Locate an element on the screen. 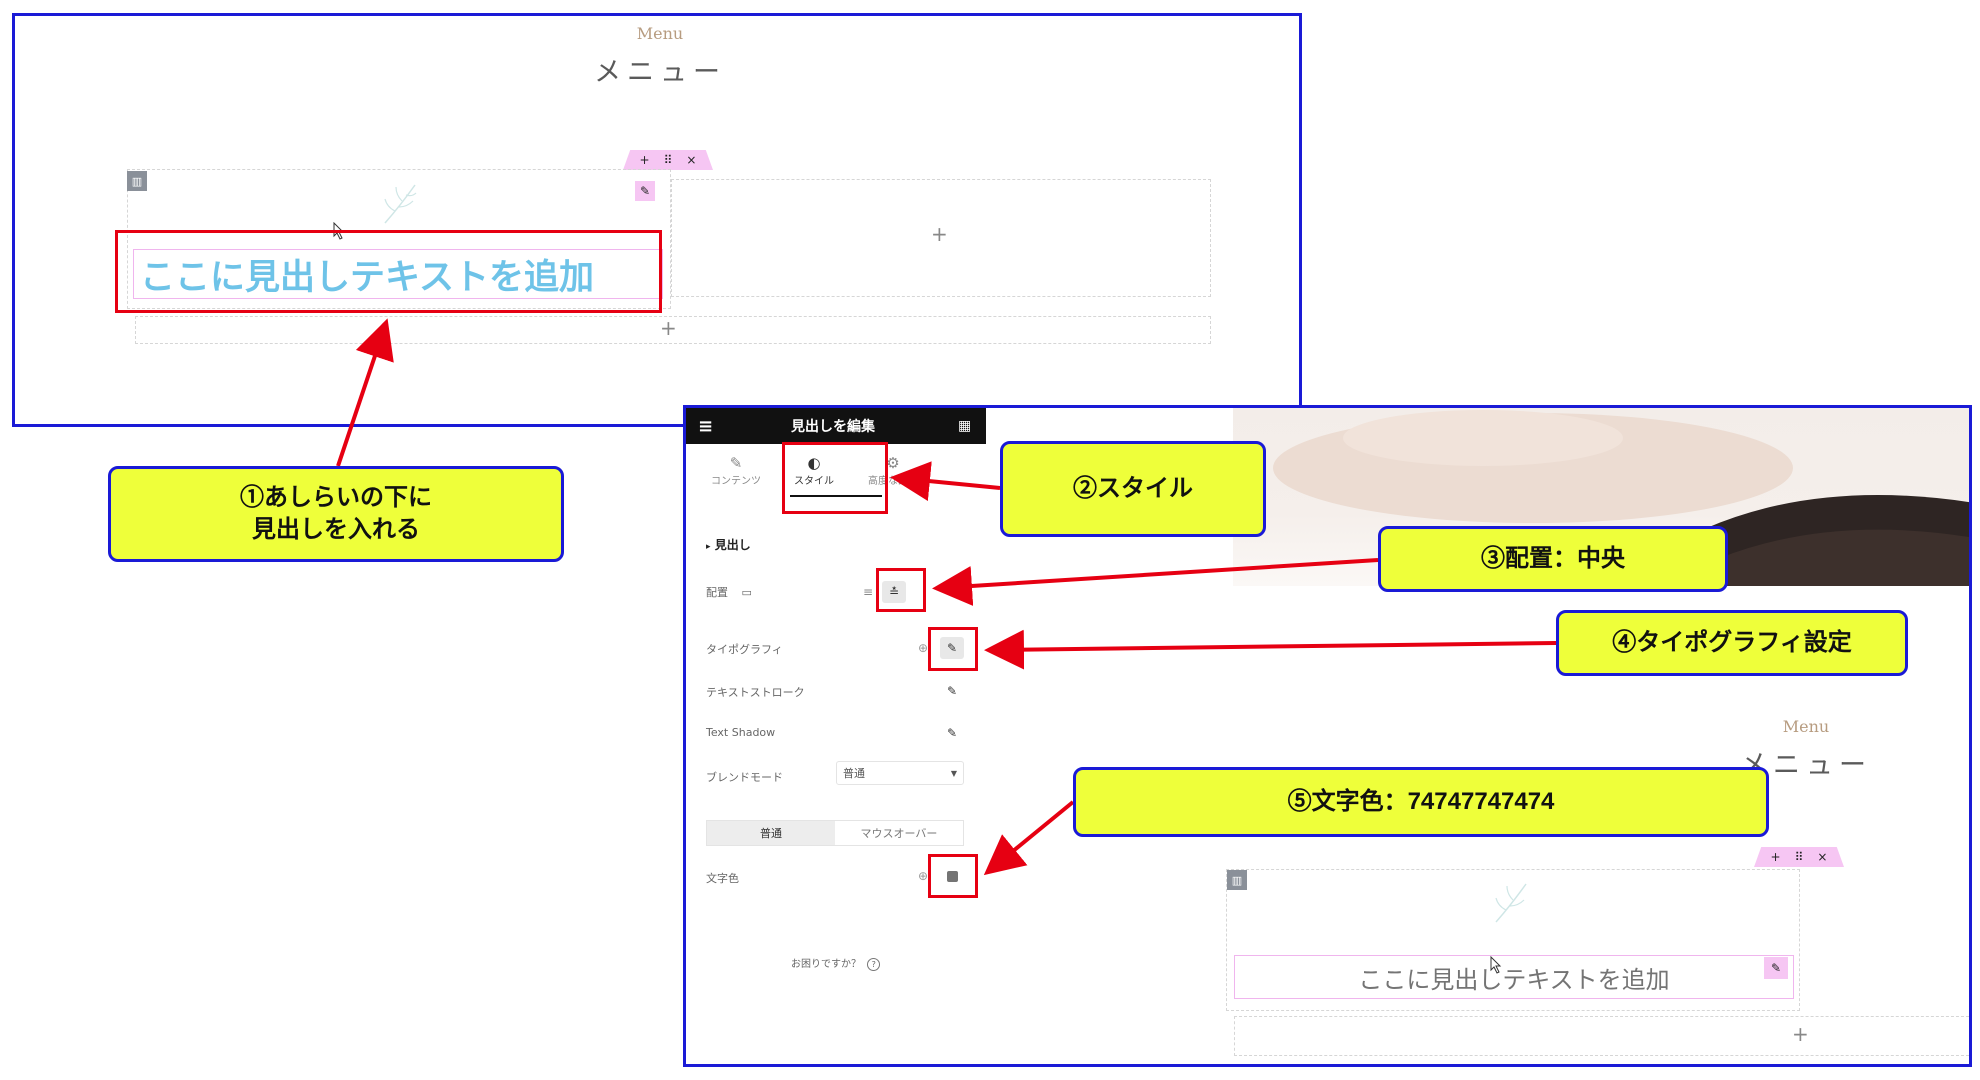 This screenshot has width=1980, height=1080. callout-5: ⑤文字色：74747747474 is located at coordinates (1421, 802).